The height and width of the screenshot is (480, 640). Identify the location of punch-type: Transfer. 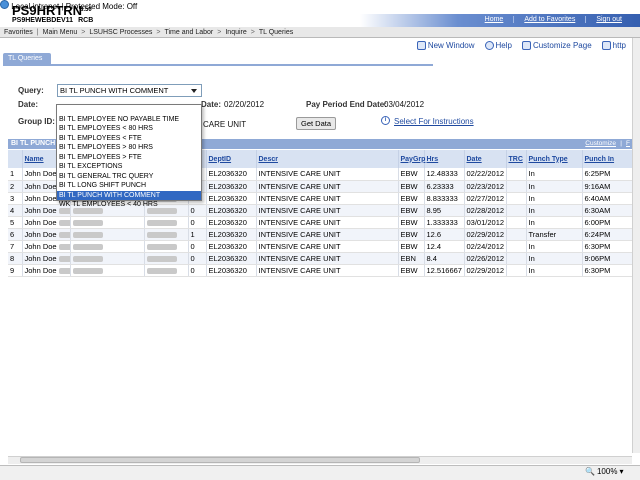
(554, 234).